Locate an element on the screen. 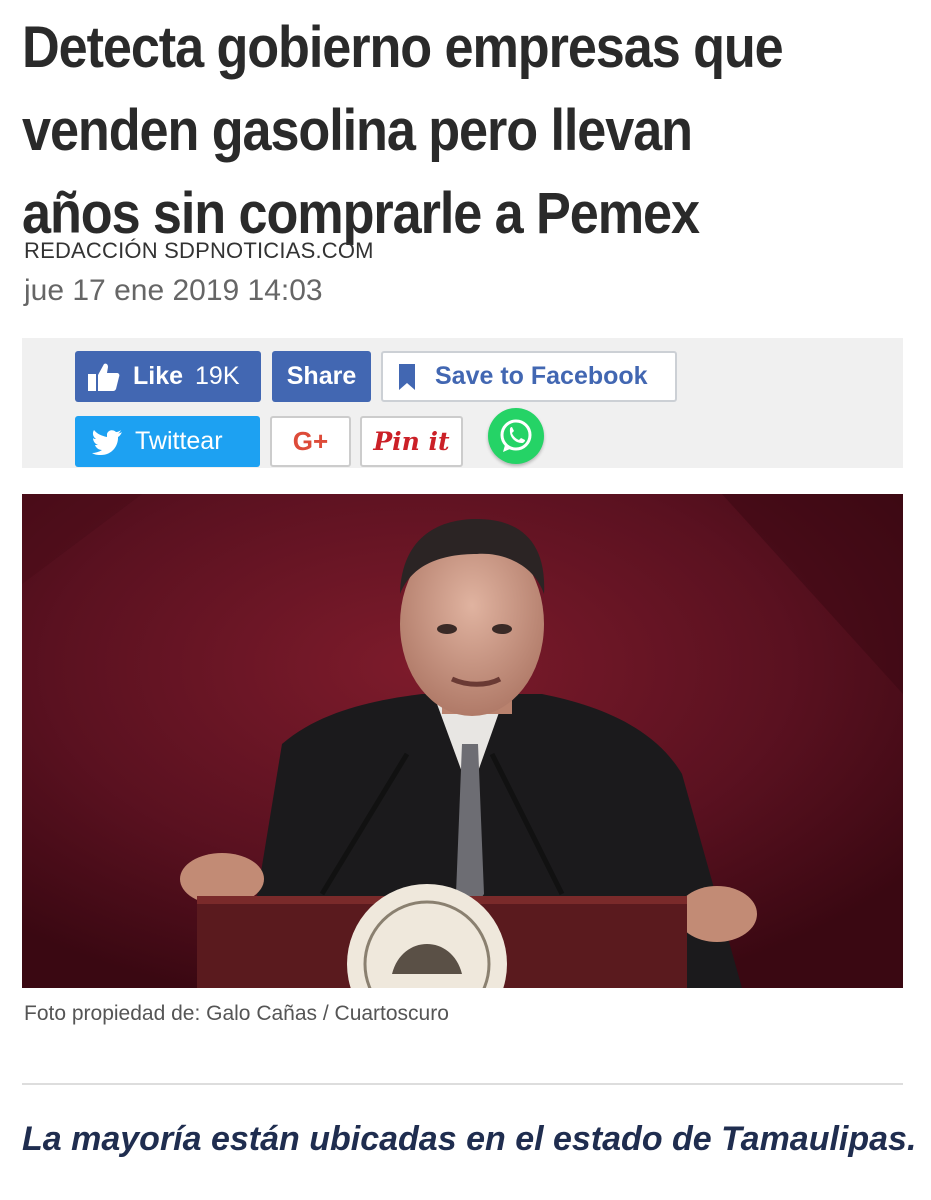  whatsapp-button is located at coordinates (516, 436).